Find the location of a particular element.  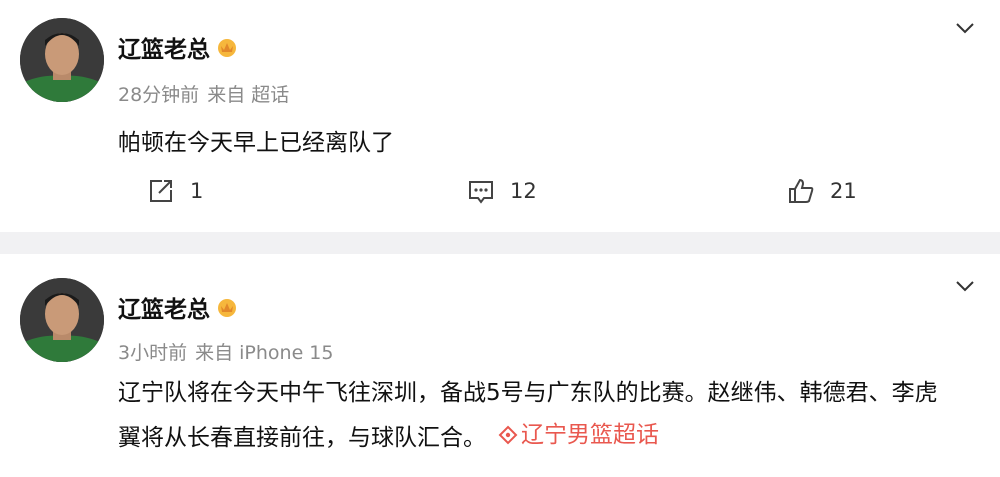

post-text: 帕顿在今天早上已经离队了 is located at coordinates (256, 143).